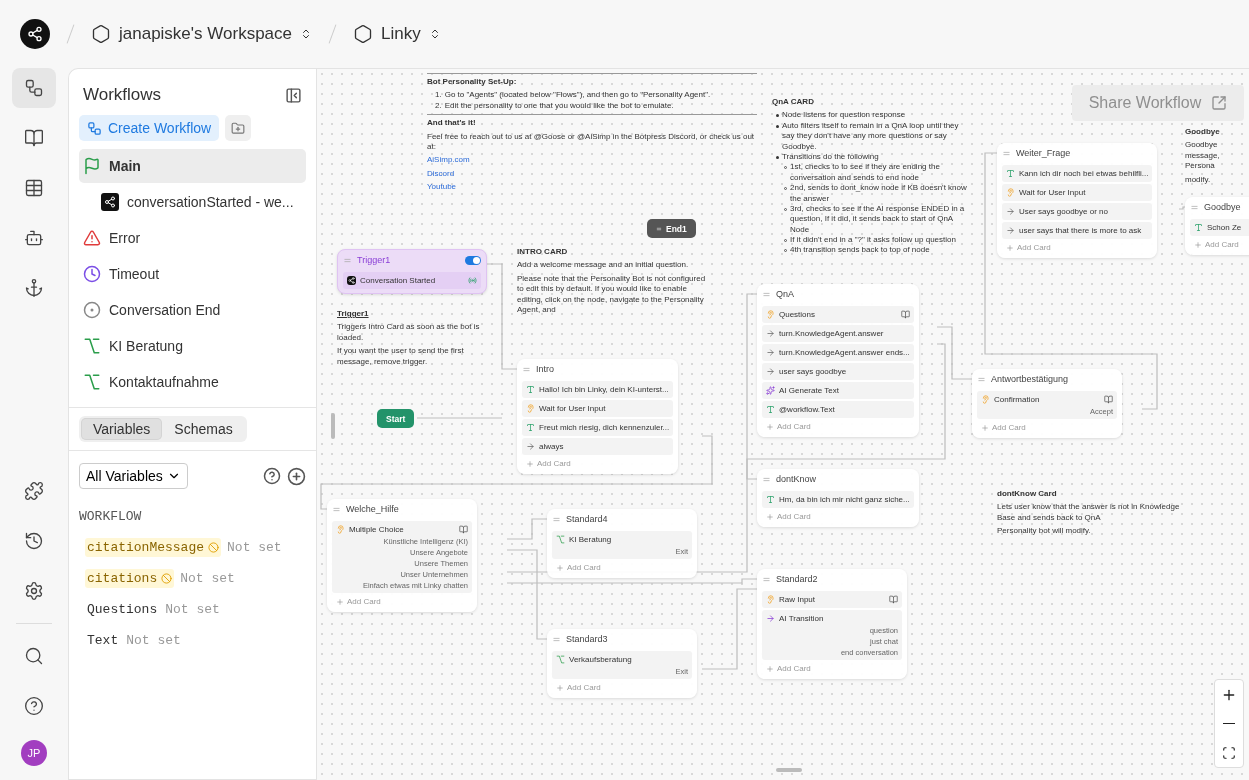  Describe the element at coordinates (130, 578) in the screenshot. I see `variable-name: citations` at that location.